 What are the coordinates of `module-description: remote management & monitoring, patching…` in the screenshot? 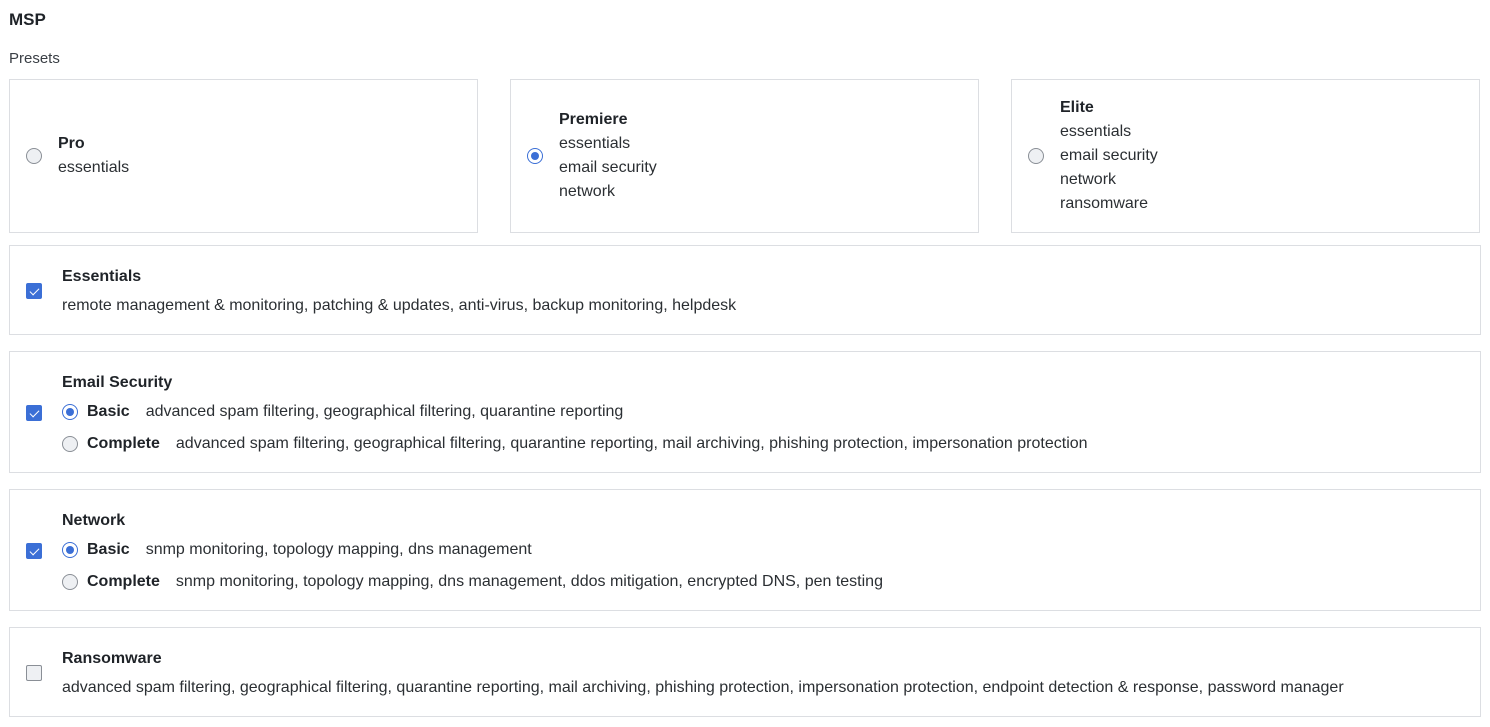 It's located at (399, 305).